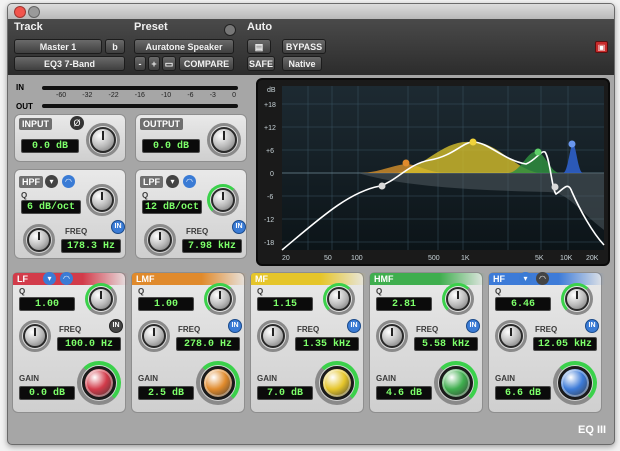  What do you see at coordinates (592, 326) in the screenshot?
I see `hf-in-button: IN` at bounding box center [592, 326].